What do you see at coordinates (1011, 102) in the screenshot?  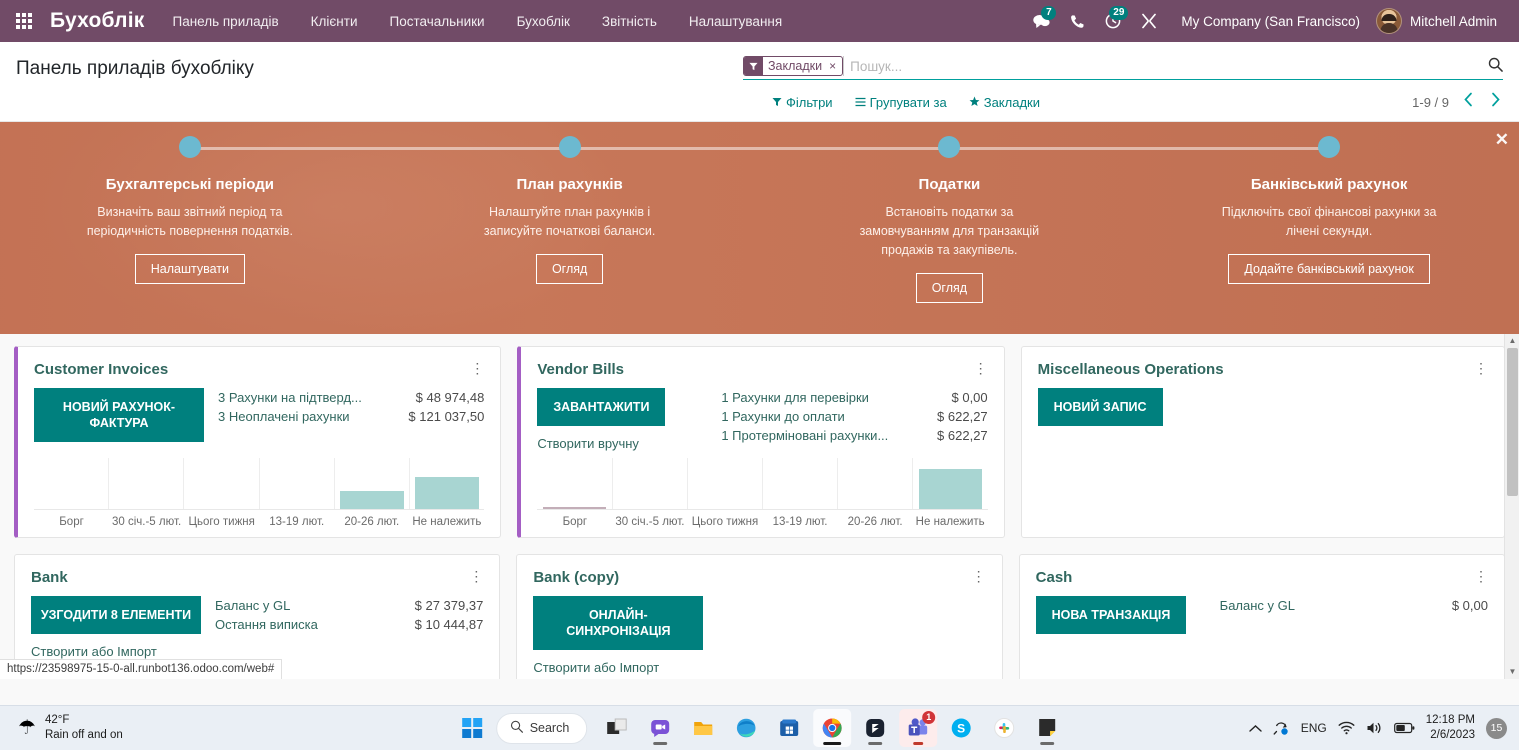 I see `favorites-label: Закладки` at bounding box center [1011, 102].